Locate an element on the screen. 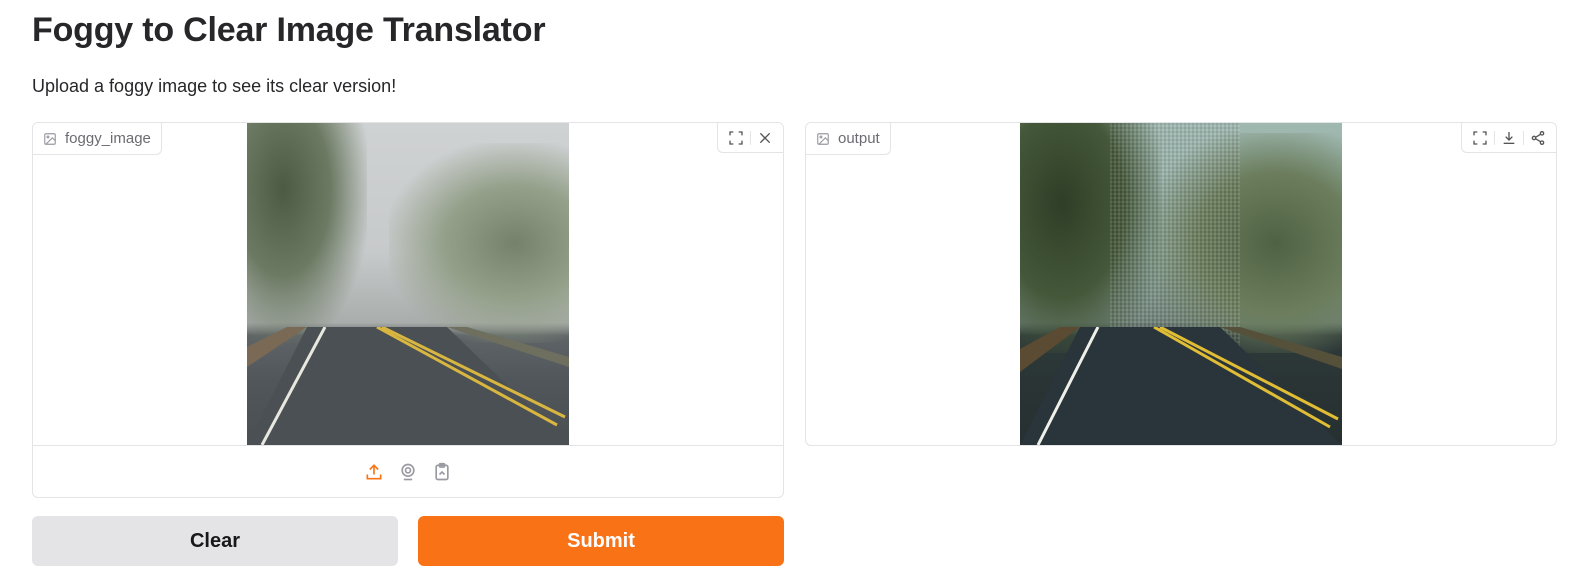 This screenshot has width=1585, height=572. webcam-icon is located at coordinates (408, 471).